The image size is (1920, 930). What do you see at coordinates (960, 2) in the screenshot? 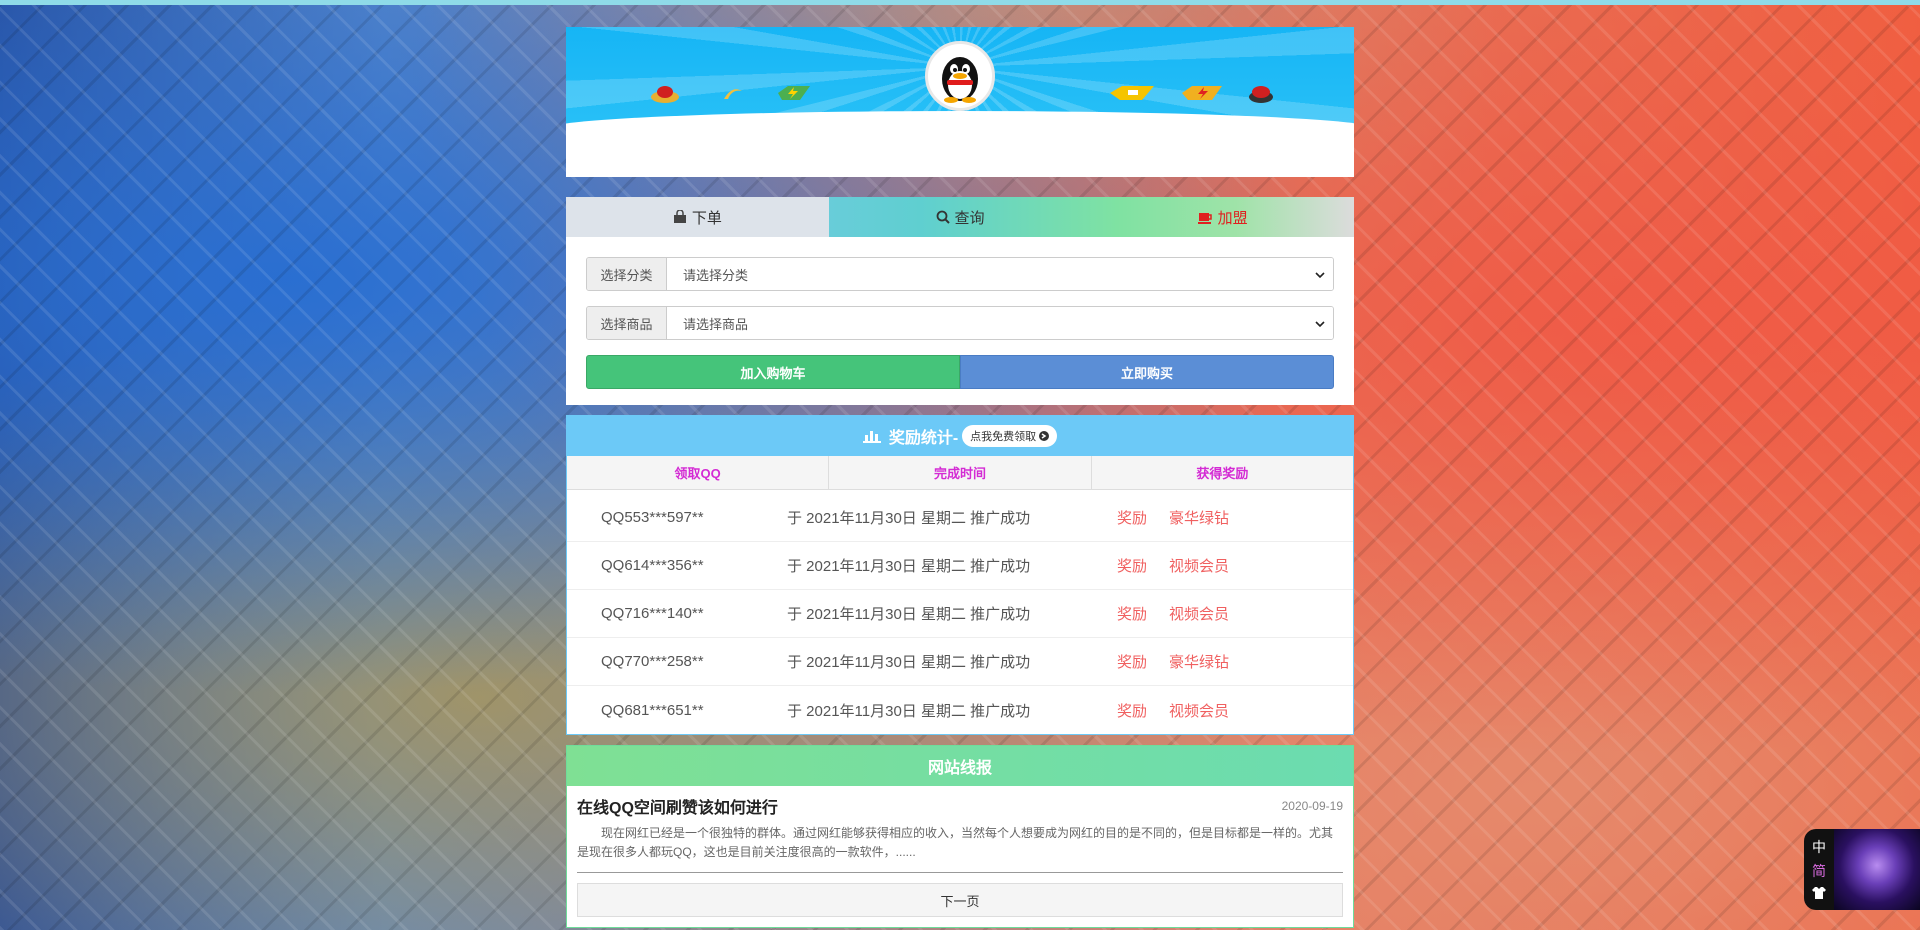
I see `top-accent-line` at bounding box center [960, 2].